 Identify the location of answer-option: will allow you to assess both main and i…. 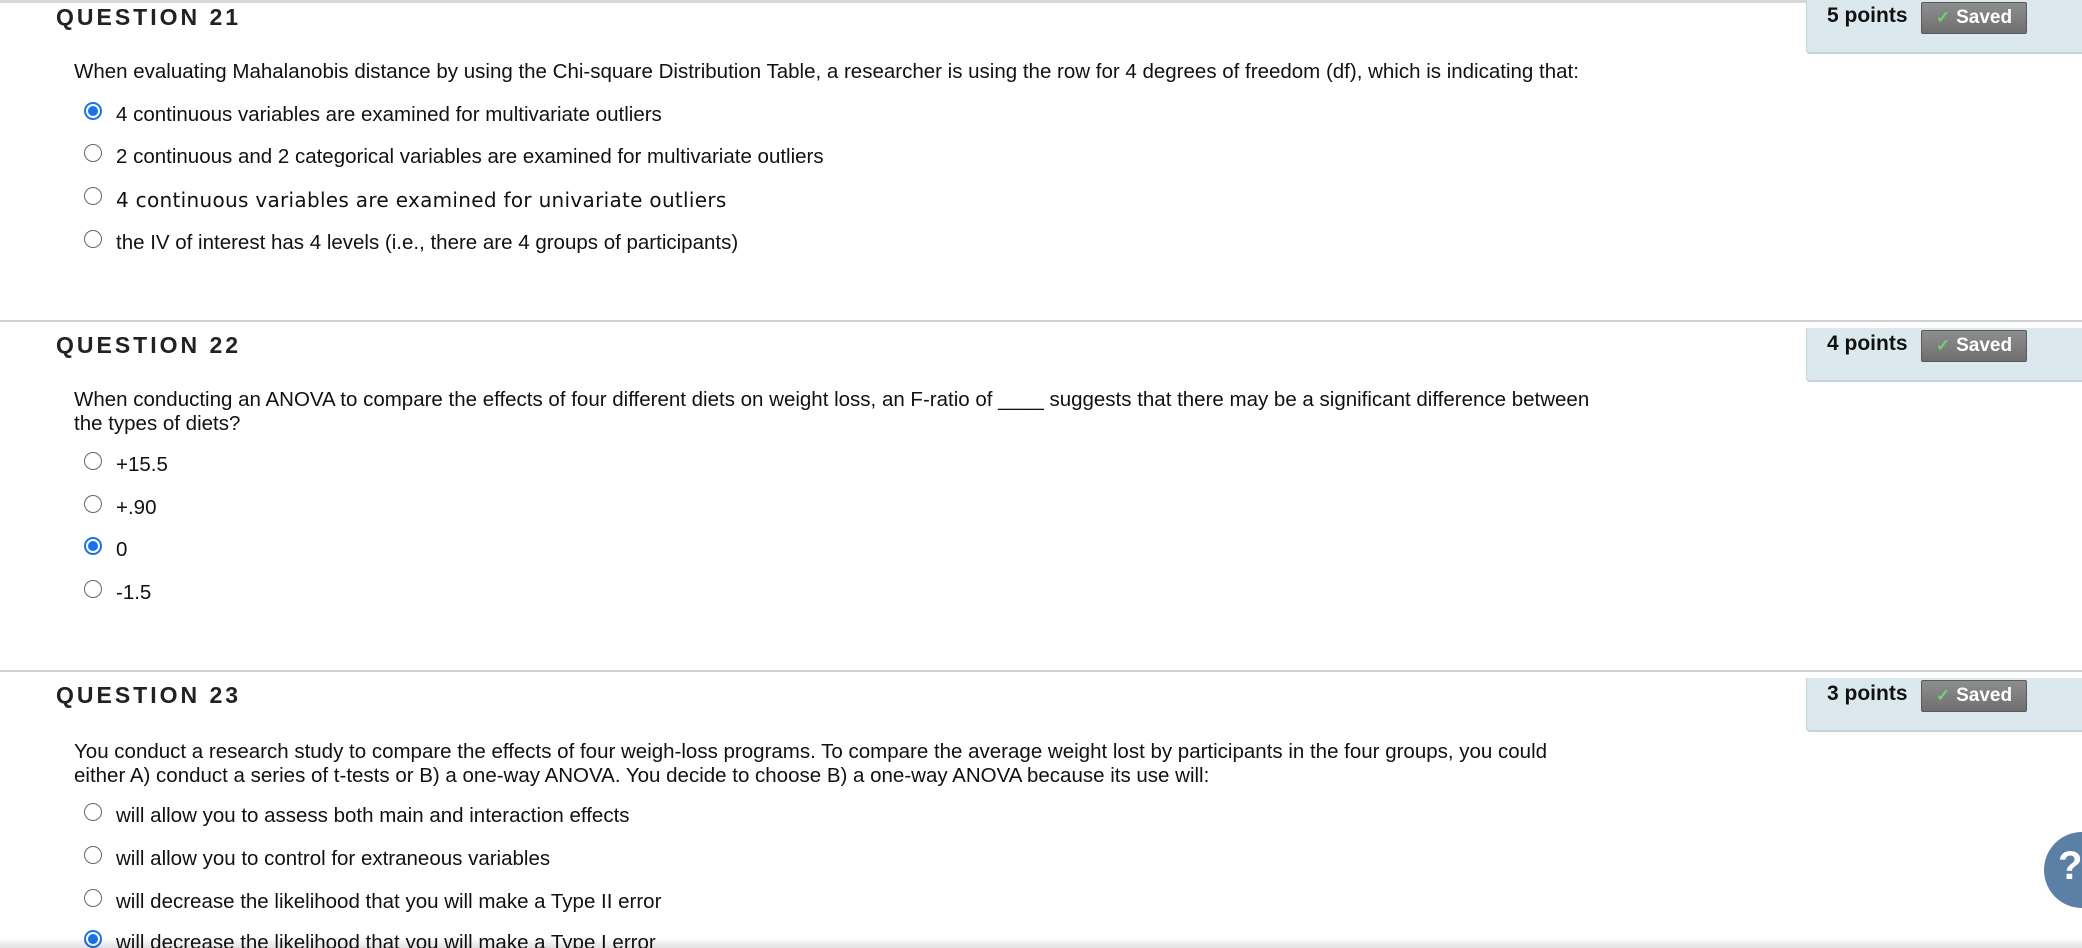
(357, 816).